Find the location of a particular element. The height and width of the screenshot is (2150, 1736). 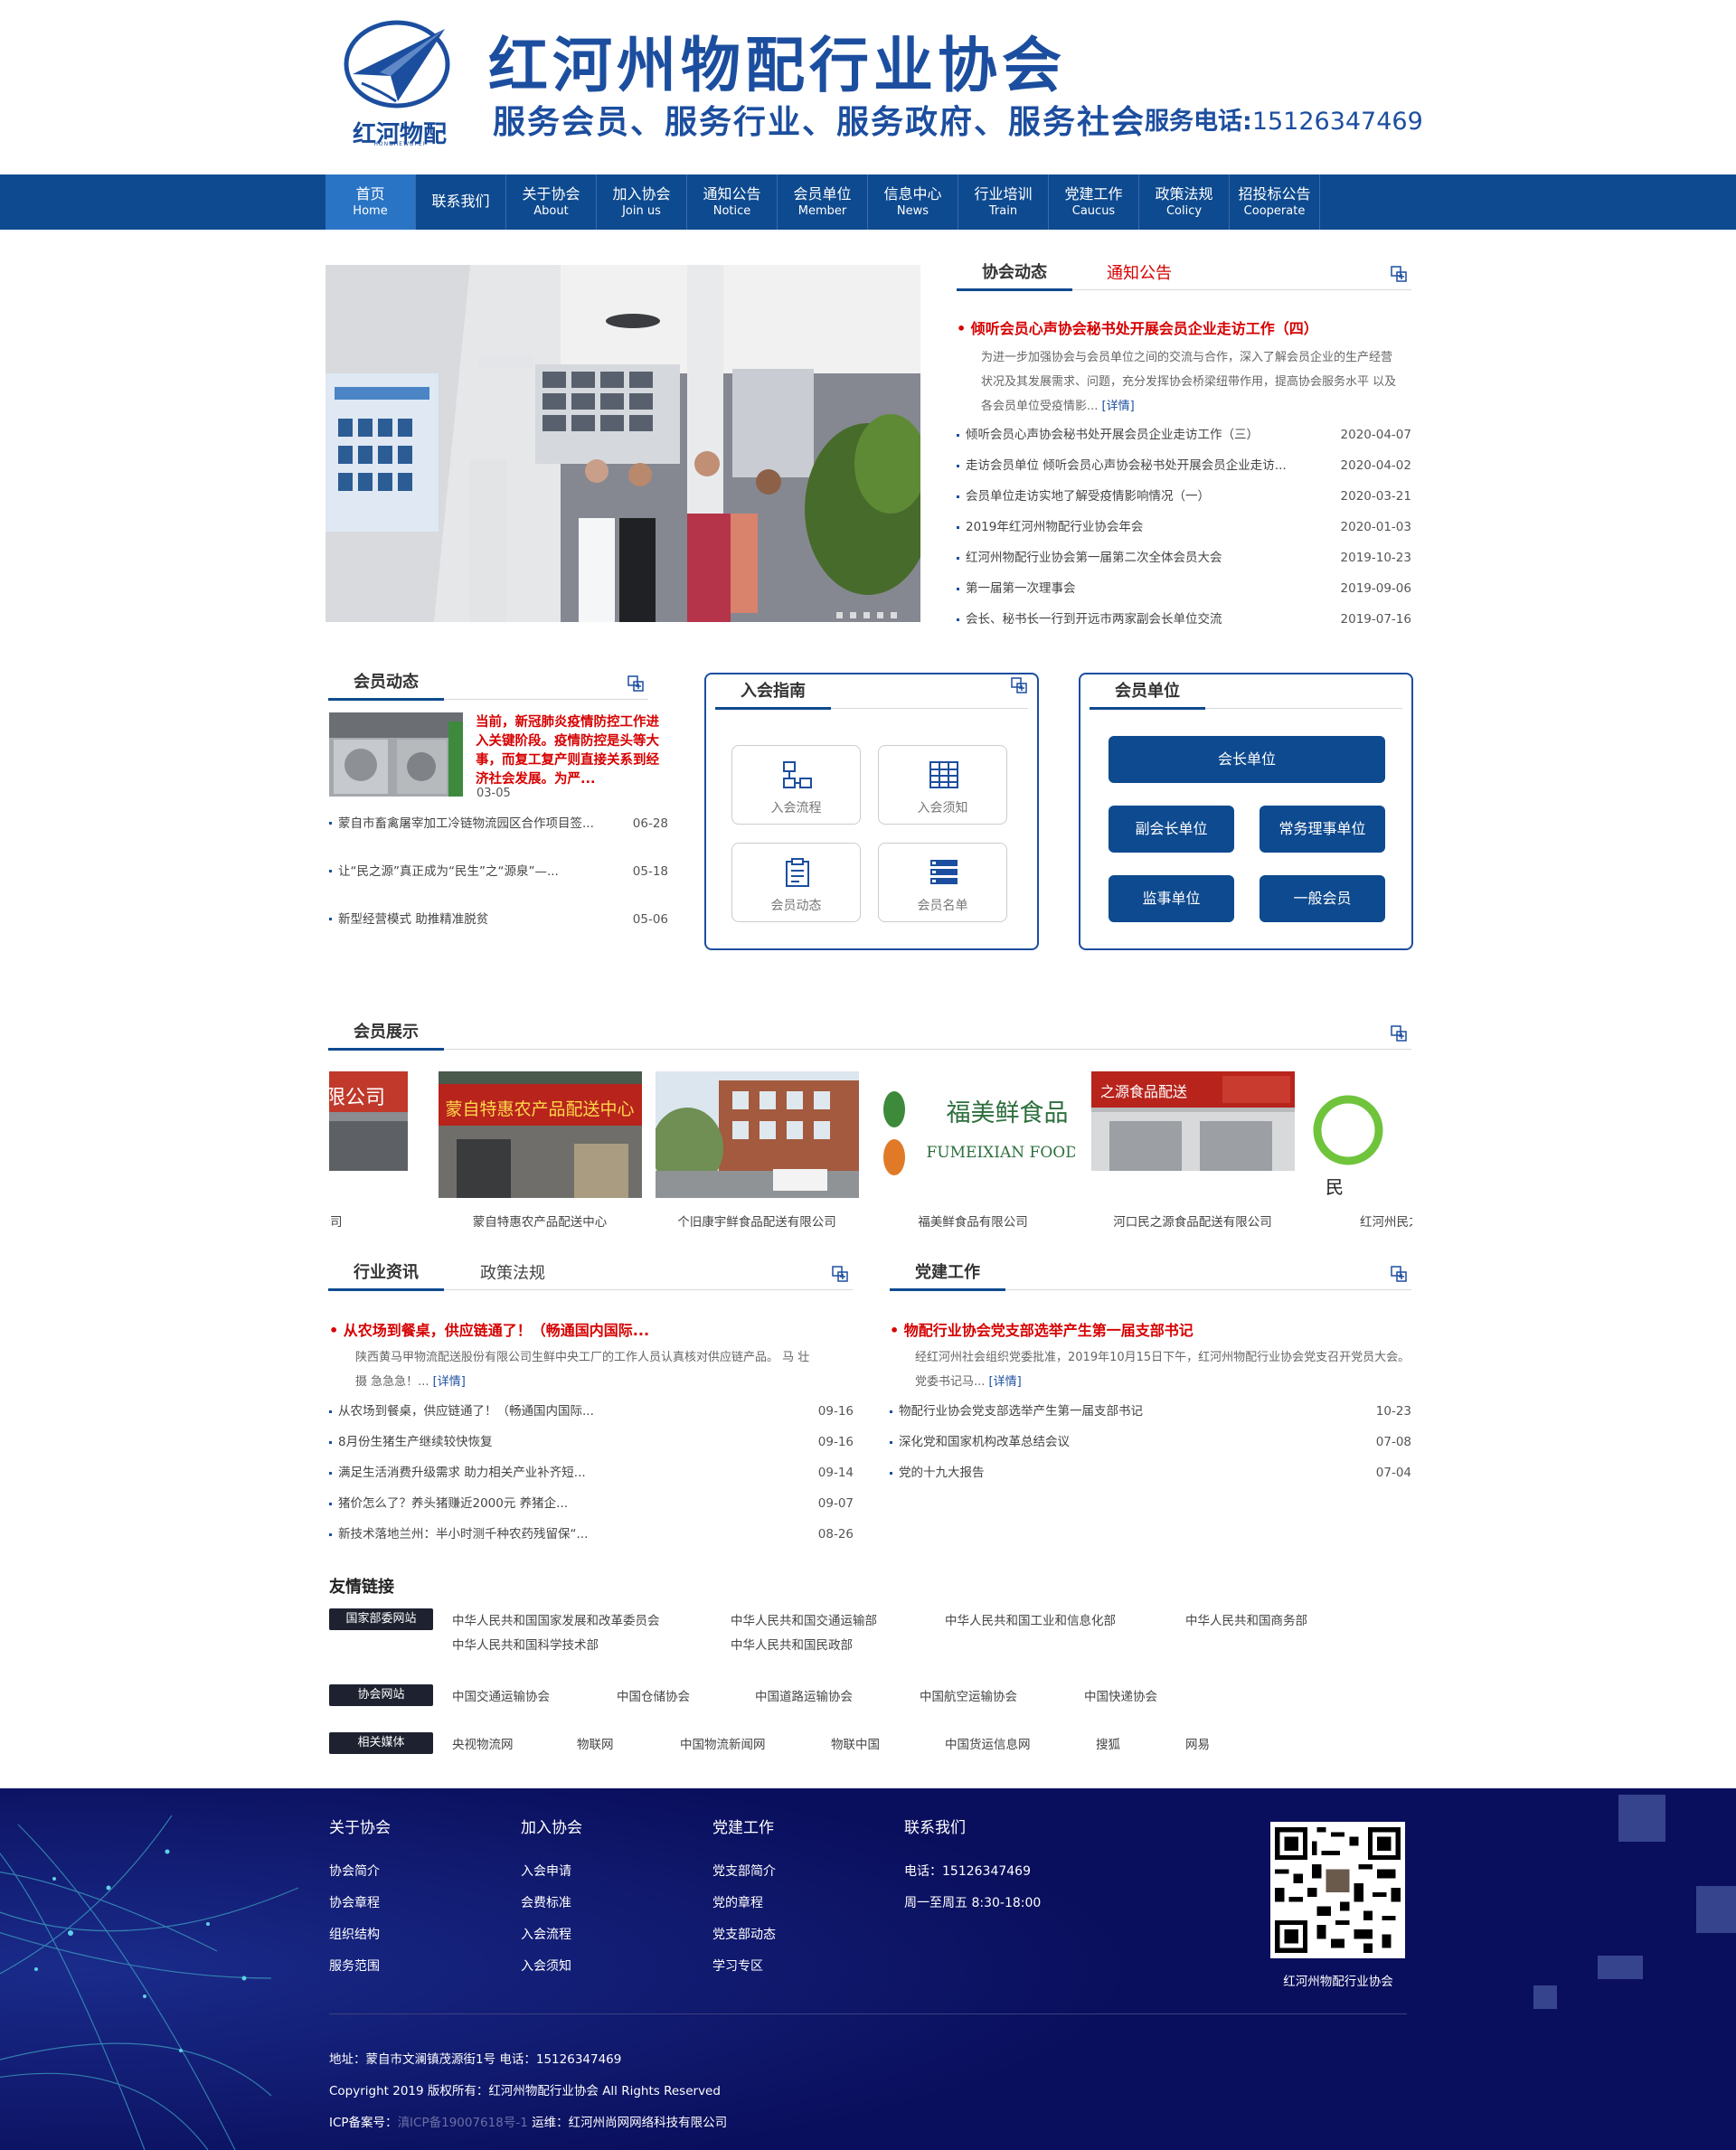

news-item: 8月份生猪生产继续较快恢复 09-16 is located at coordinates (591, 1442).